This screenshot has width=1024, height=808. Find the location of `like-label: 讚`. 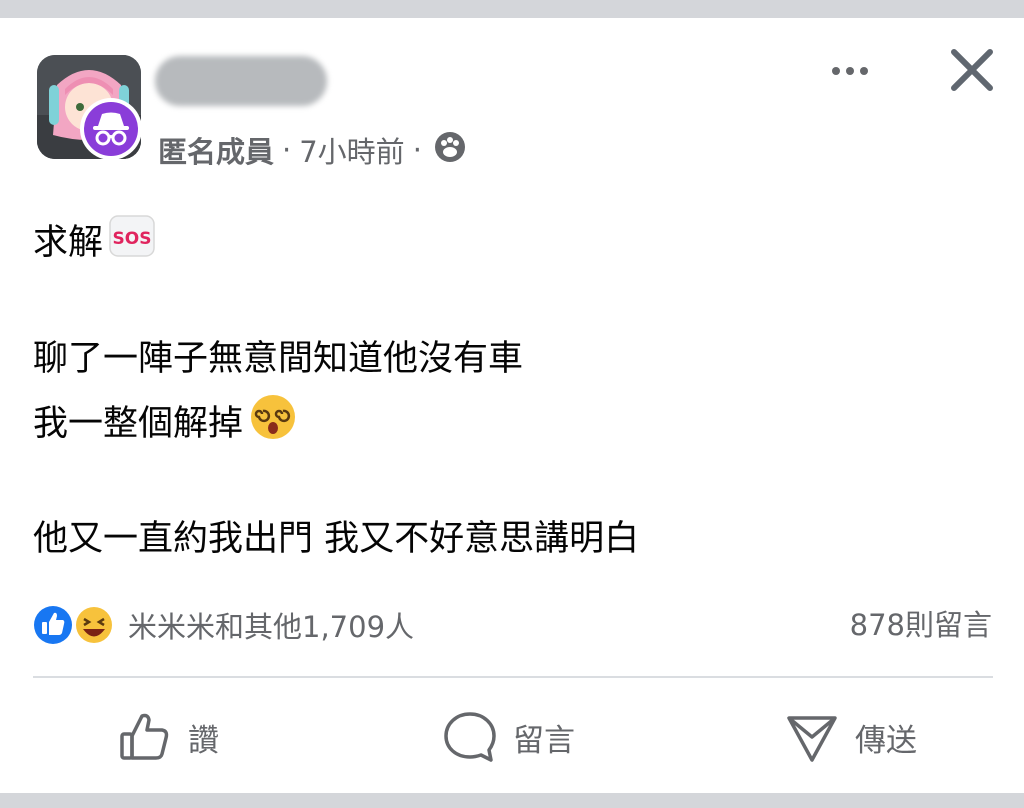

like-label: 讚 is located at coordinates (203, 740).